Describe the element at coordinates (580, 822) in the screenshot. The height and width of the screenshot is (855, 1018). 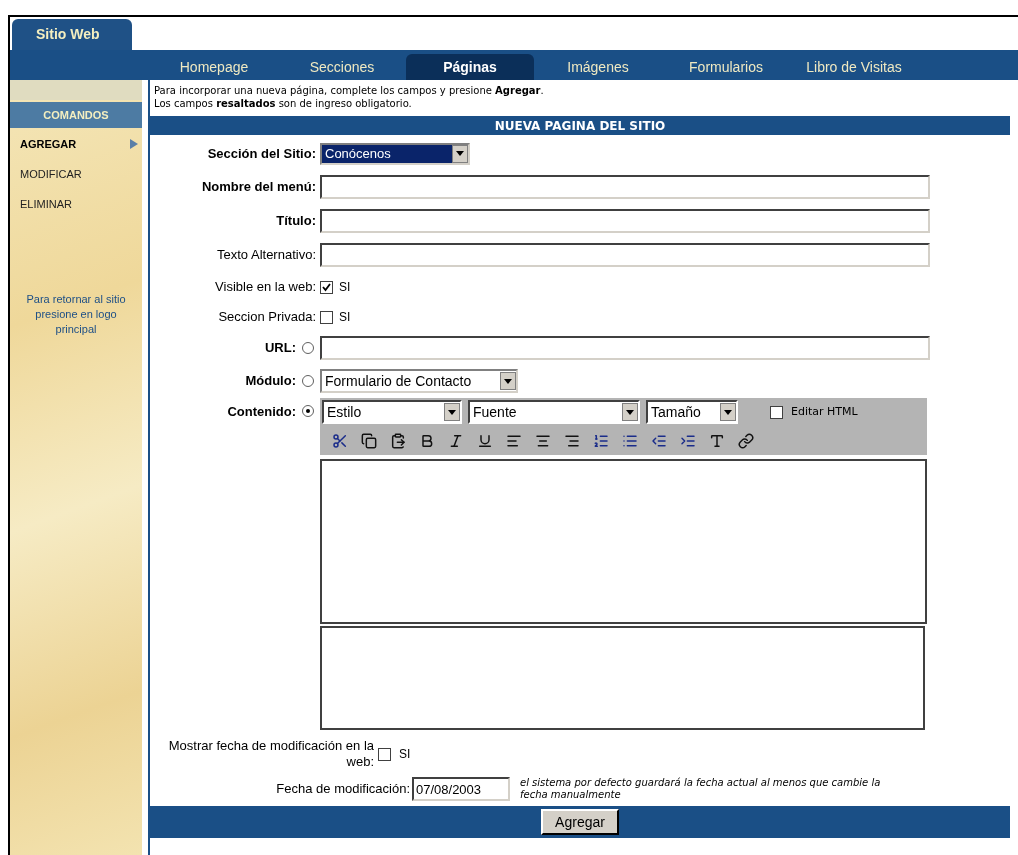
I see `submit-button: Agregar` at that location.